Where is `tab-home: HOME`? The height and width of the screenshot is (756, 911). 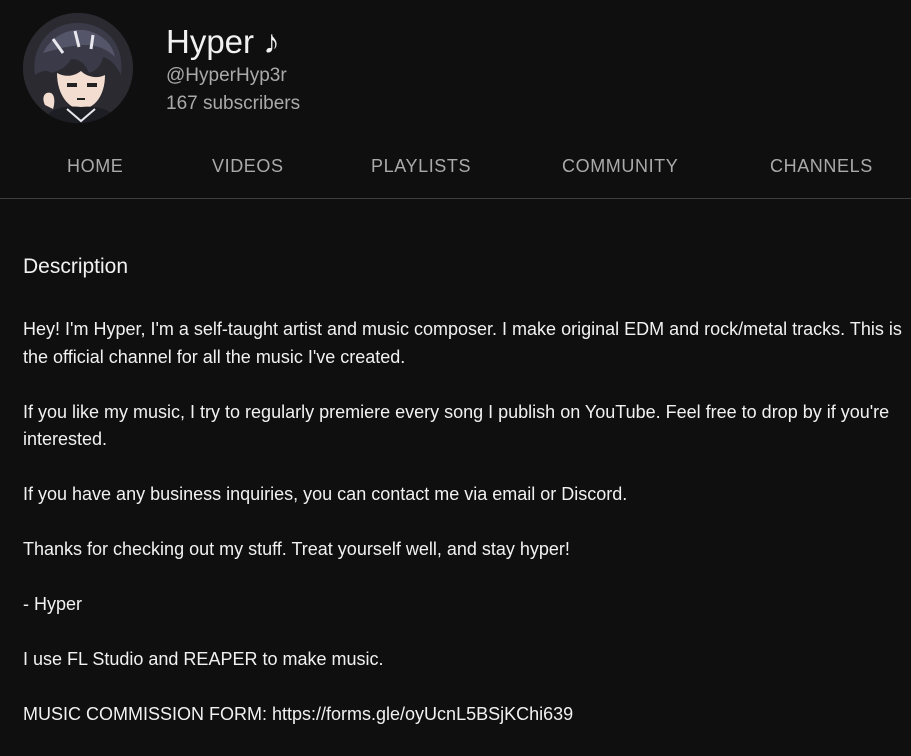
tab-home: HOME is located at coordinates (95, 166).